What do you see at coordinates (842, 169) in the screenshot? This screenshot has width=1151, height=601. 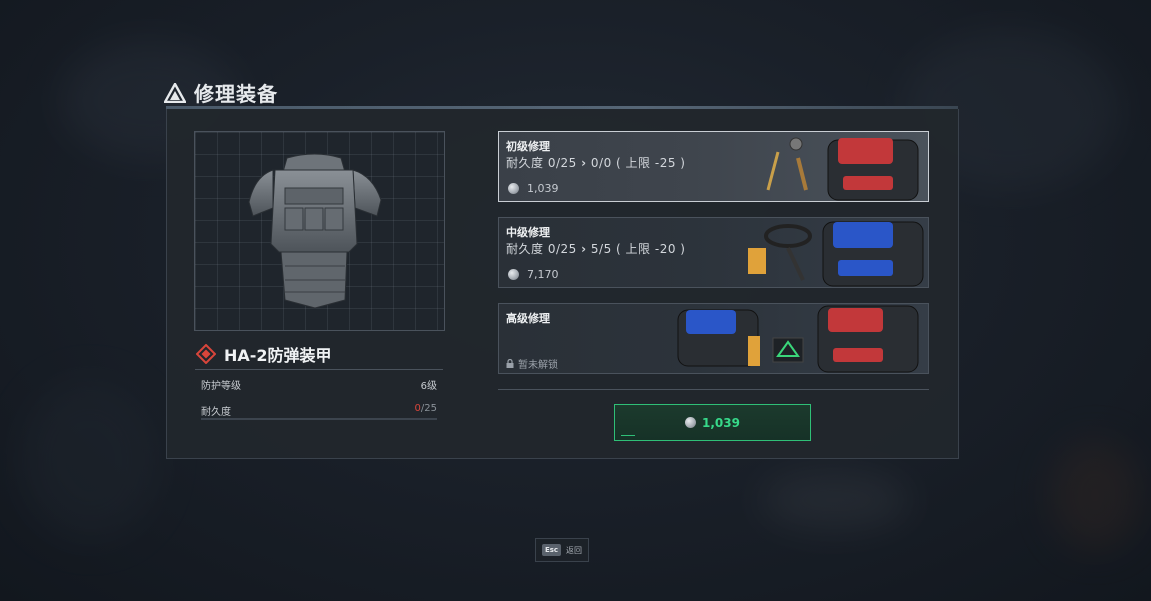 I see `basic-repair-kit-image` at bounding box center [842, 169].